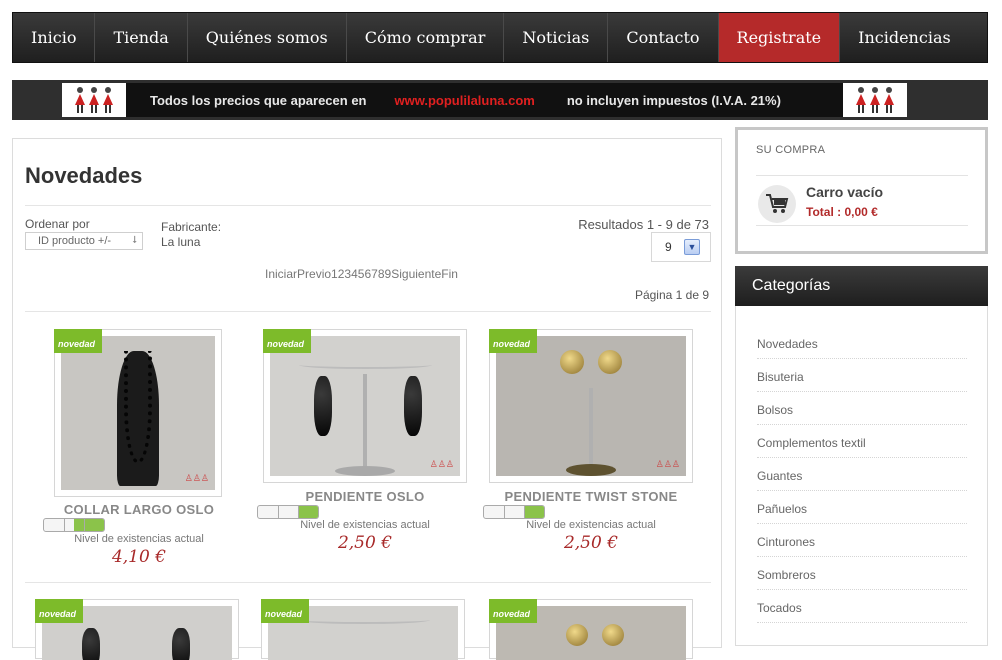 This screenshot has width=1002, height=660. Describe the element at coordinates (258, 100) in the screenshot. I see `banner-text-before: Todos los precios que aparecen en` at that location.